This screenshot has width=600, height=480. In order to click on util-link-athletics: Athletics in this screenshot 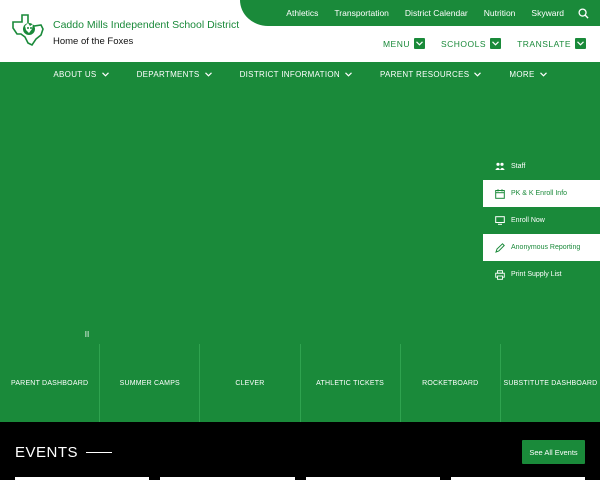, I will do `click(302, 13)`.